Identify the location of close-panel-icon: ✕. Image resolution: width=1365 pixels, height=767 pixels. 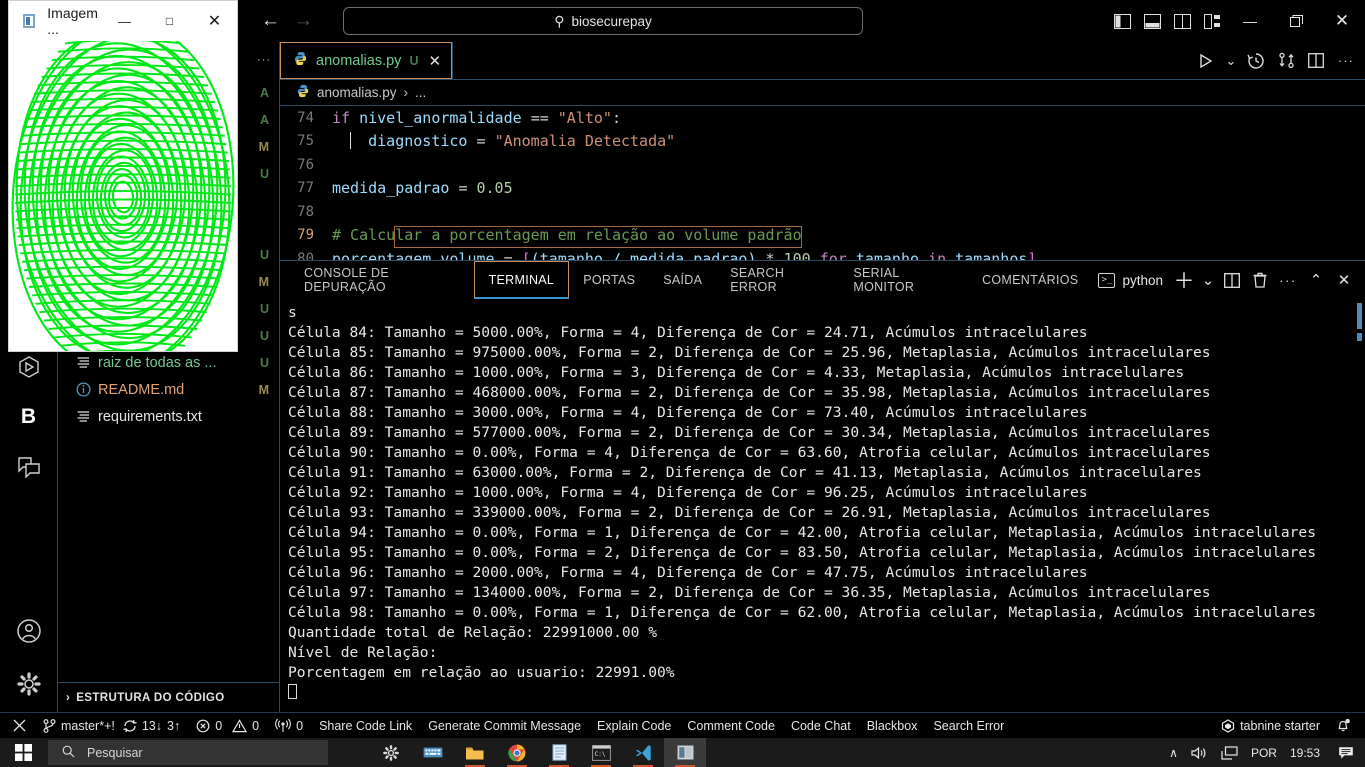
(1344, 280).